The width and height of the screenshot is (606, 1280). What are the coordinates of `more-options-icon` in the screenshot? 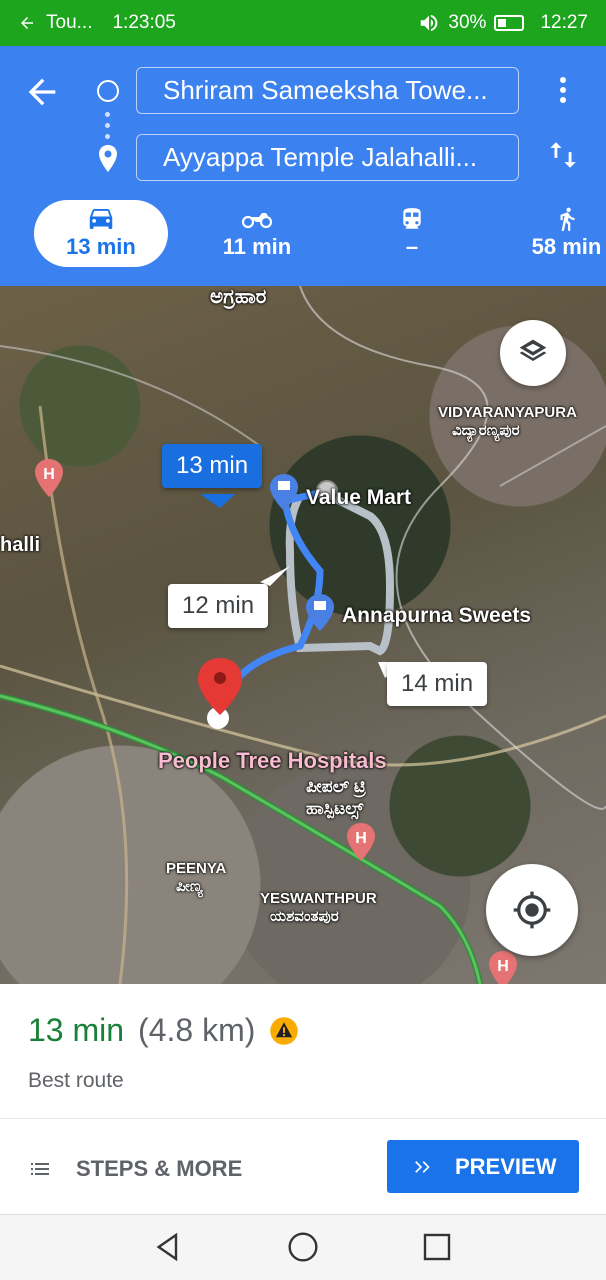 It's located at (563, 92).